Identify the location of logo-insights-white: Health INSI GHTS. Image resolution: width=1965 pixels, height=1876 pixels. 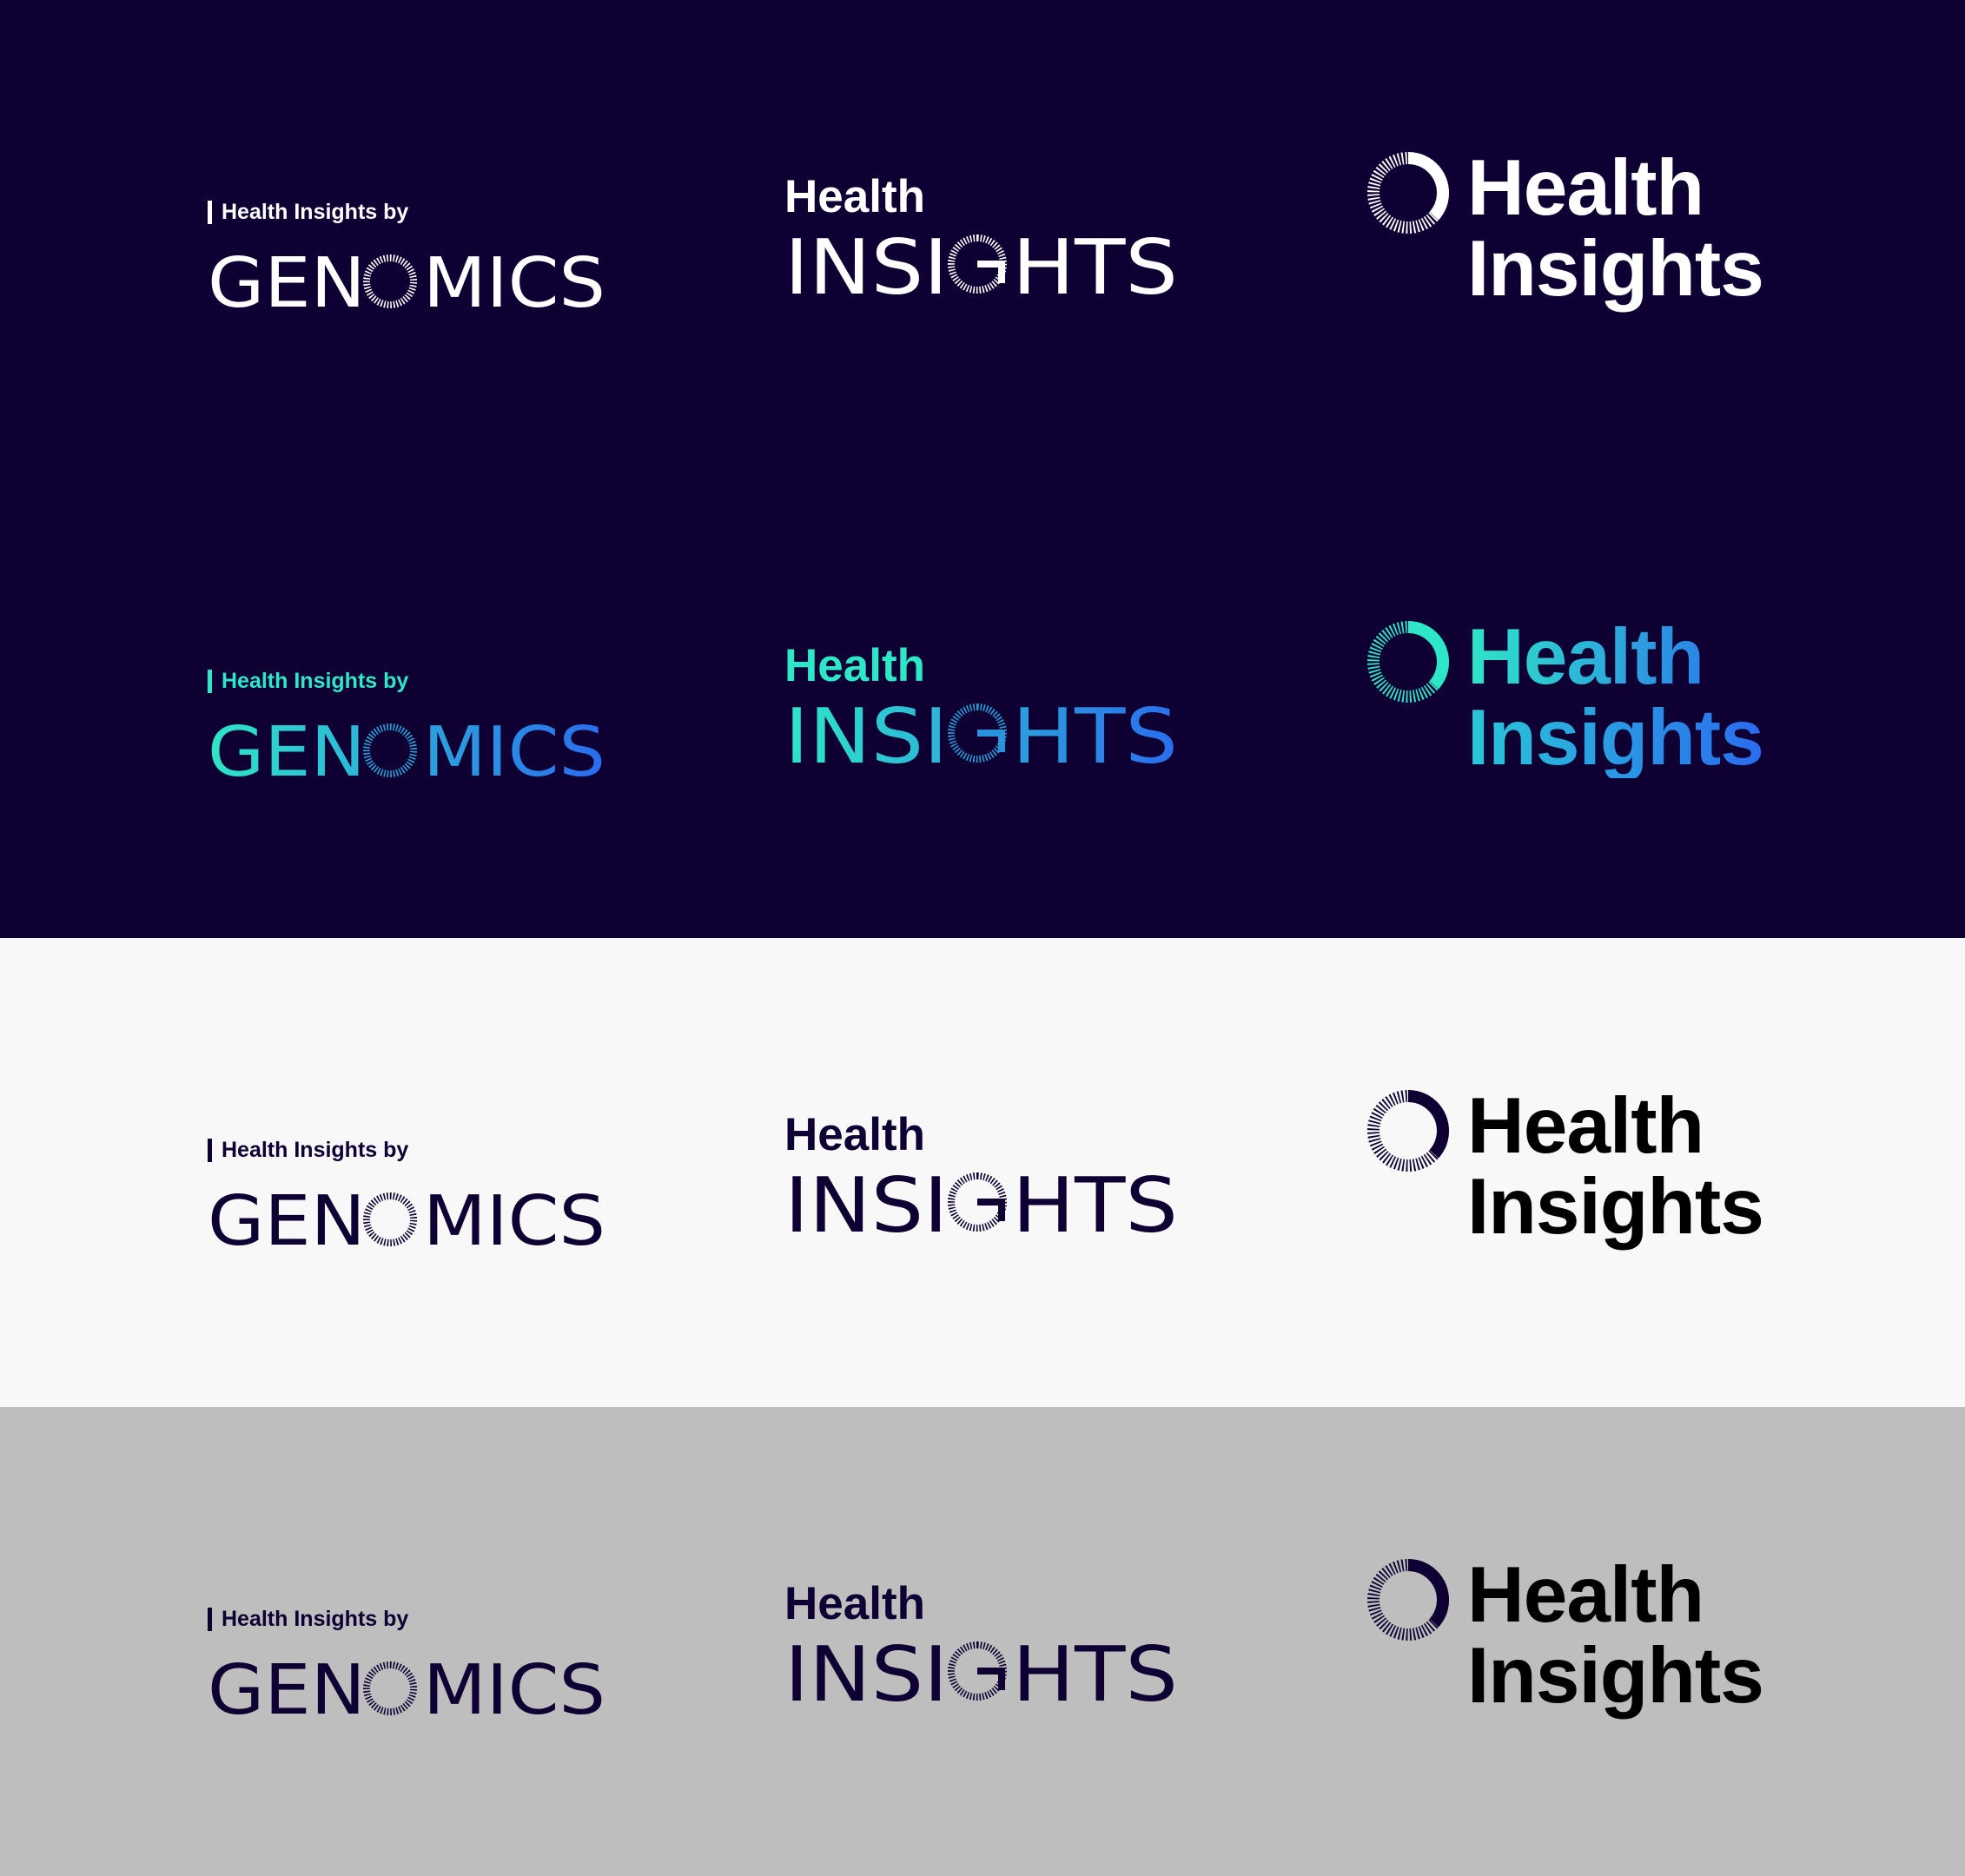
(988, 241).